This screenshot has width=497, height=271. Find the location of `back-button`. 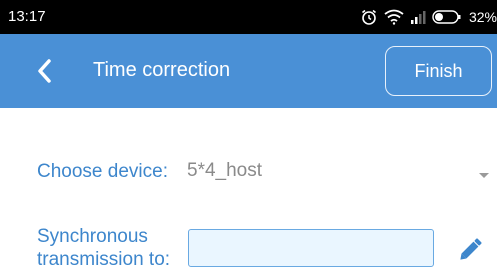

back-button is located at coordinates (45, 71).